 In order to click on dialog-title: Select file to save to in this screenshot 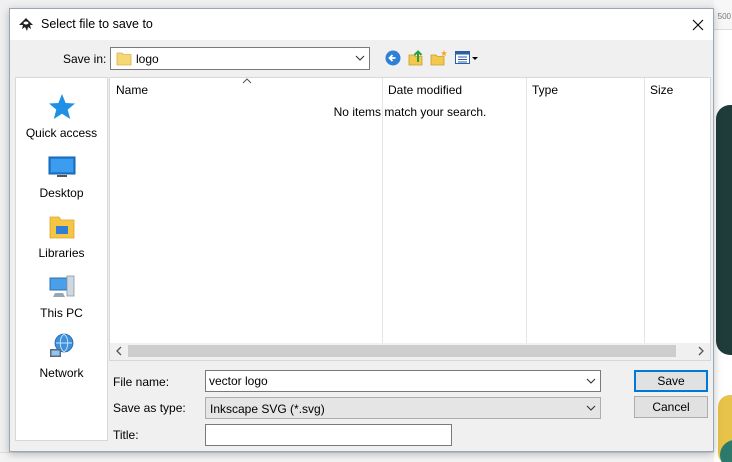, I will do `click(97, 24)`.